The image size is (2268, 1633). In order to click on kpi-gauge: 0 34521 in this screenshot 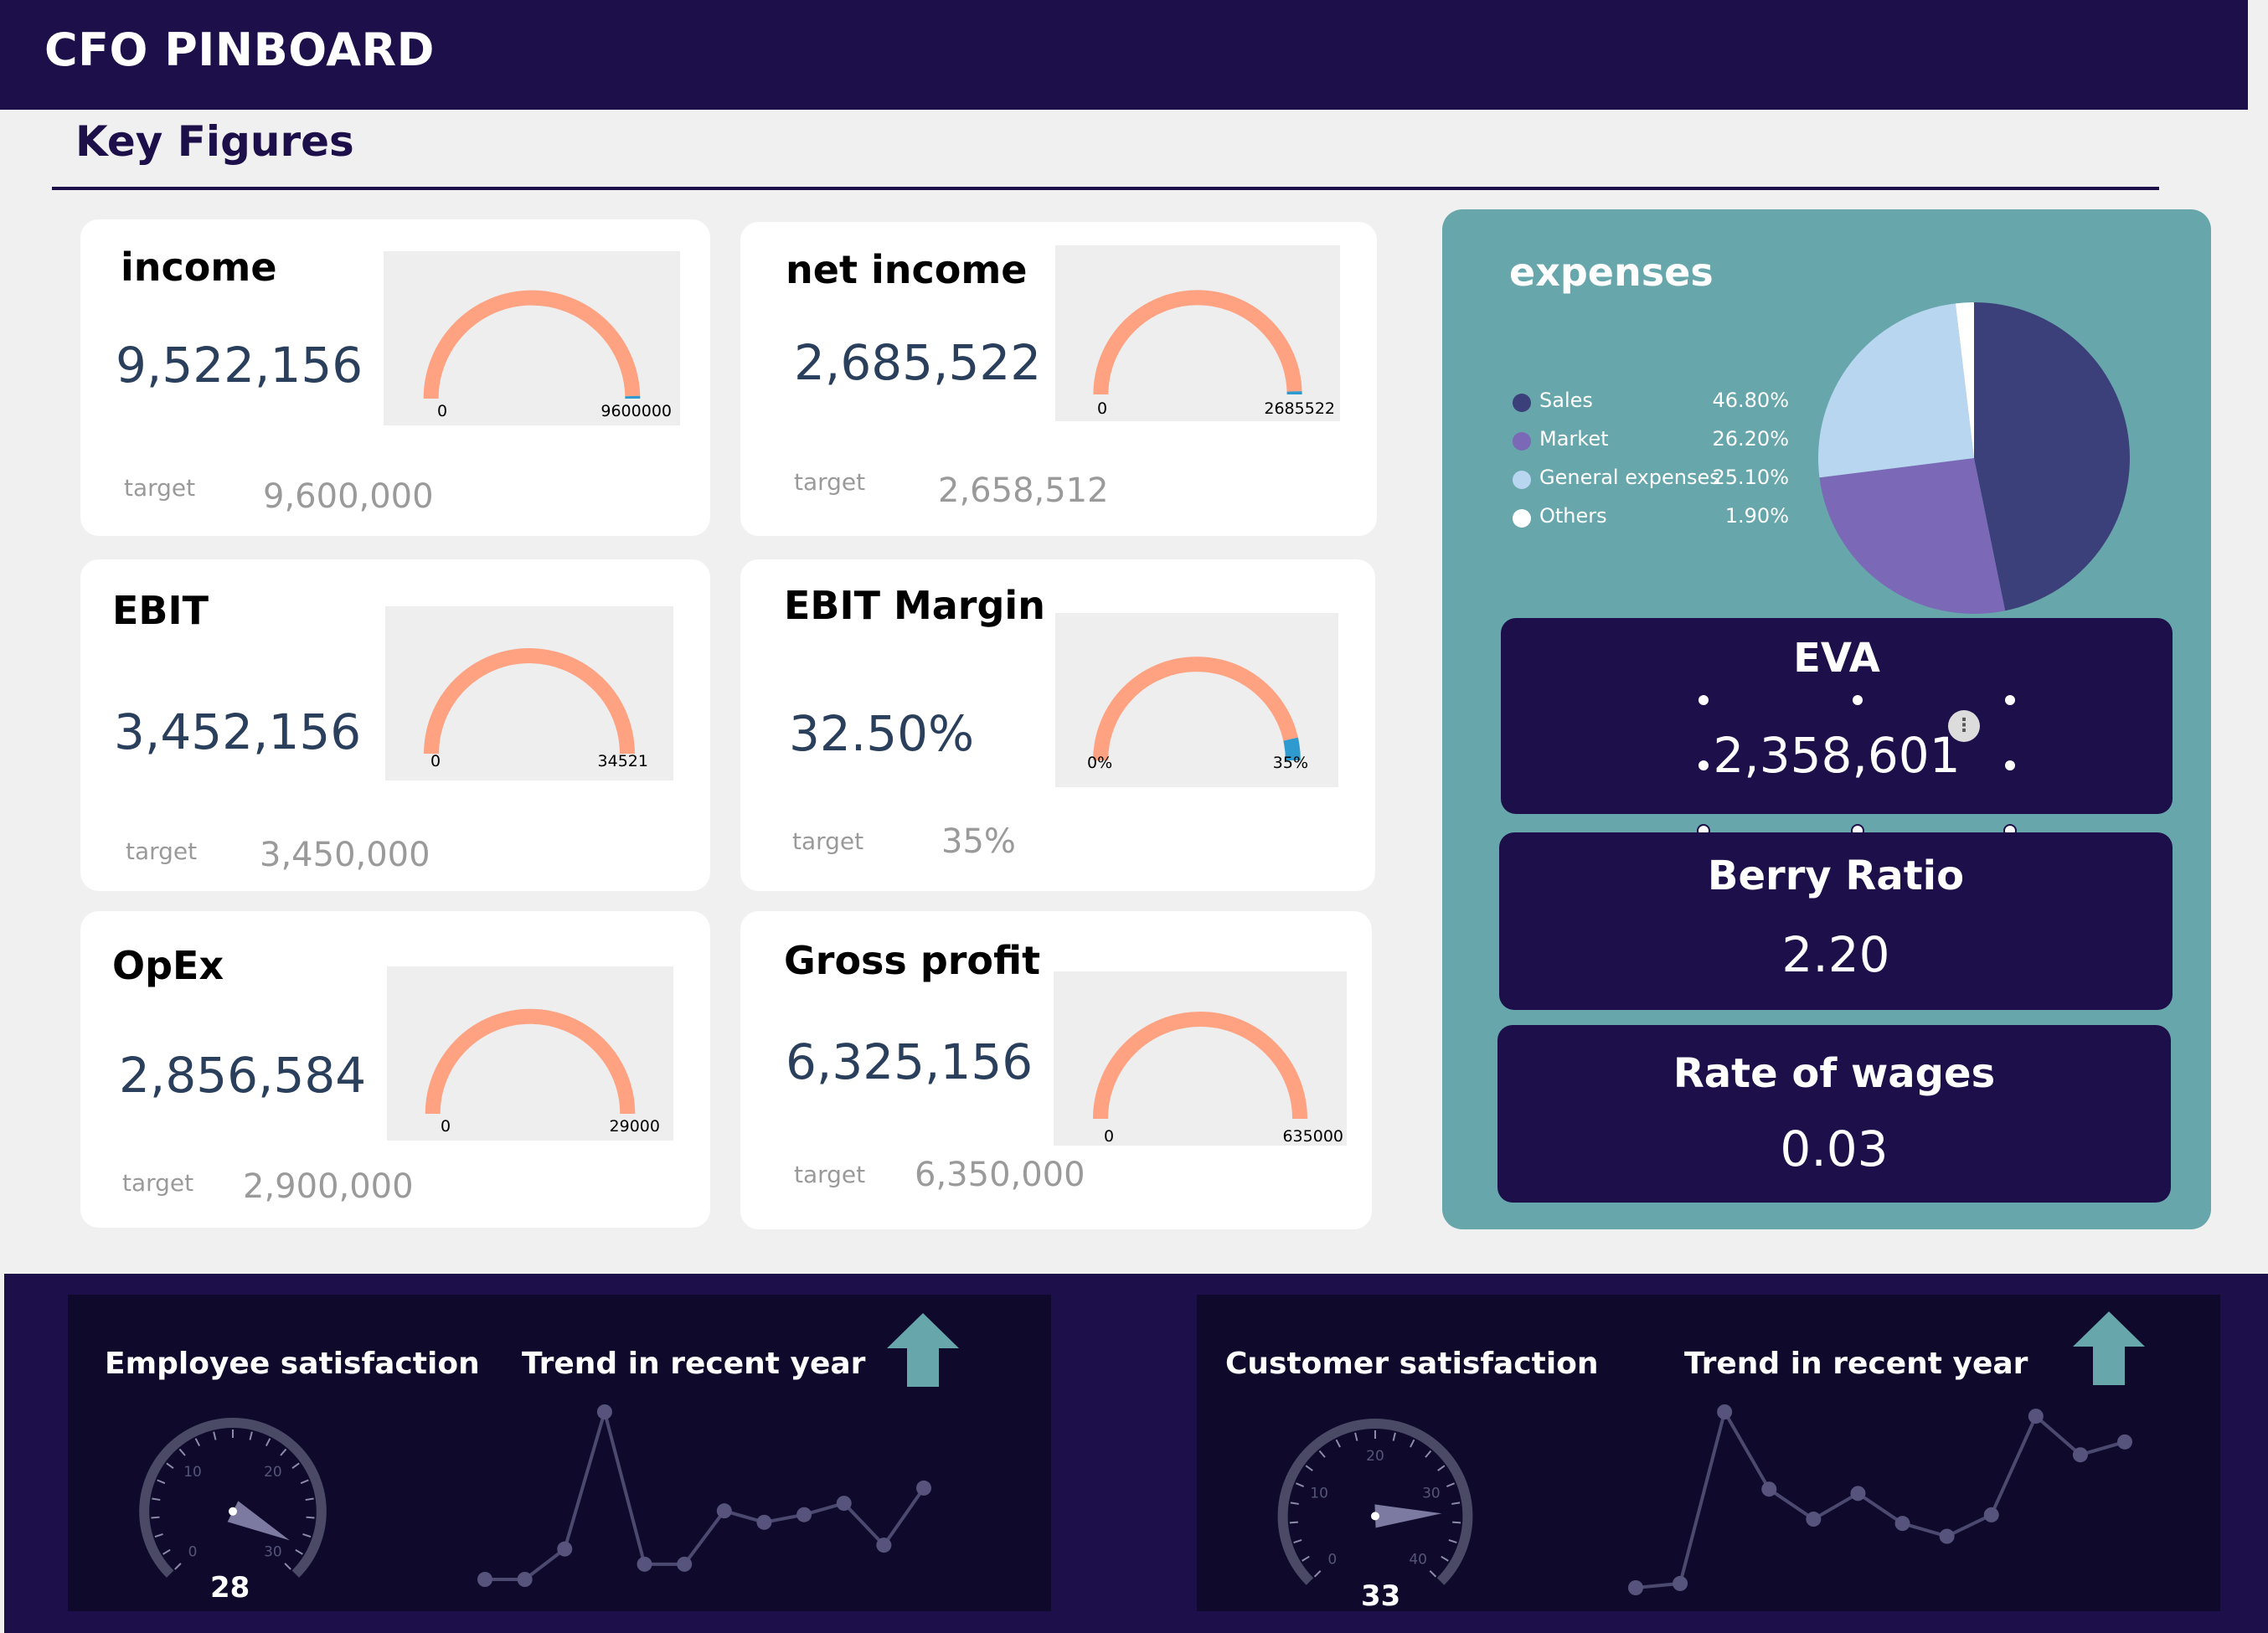, I will do `click(529, 693)`.